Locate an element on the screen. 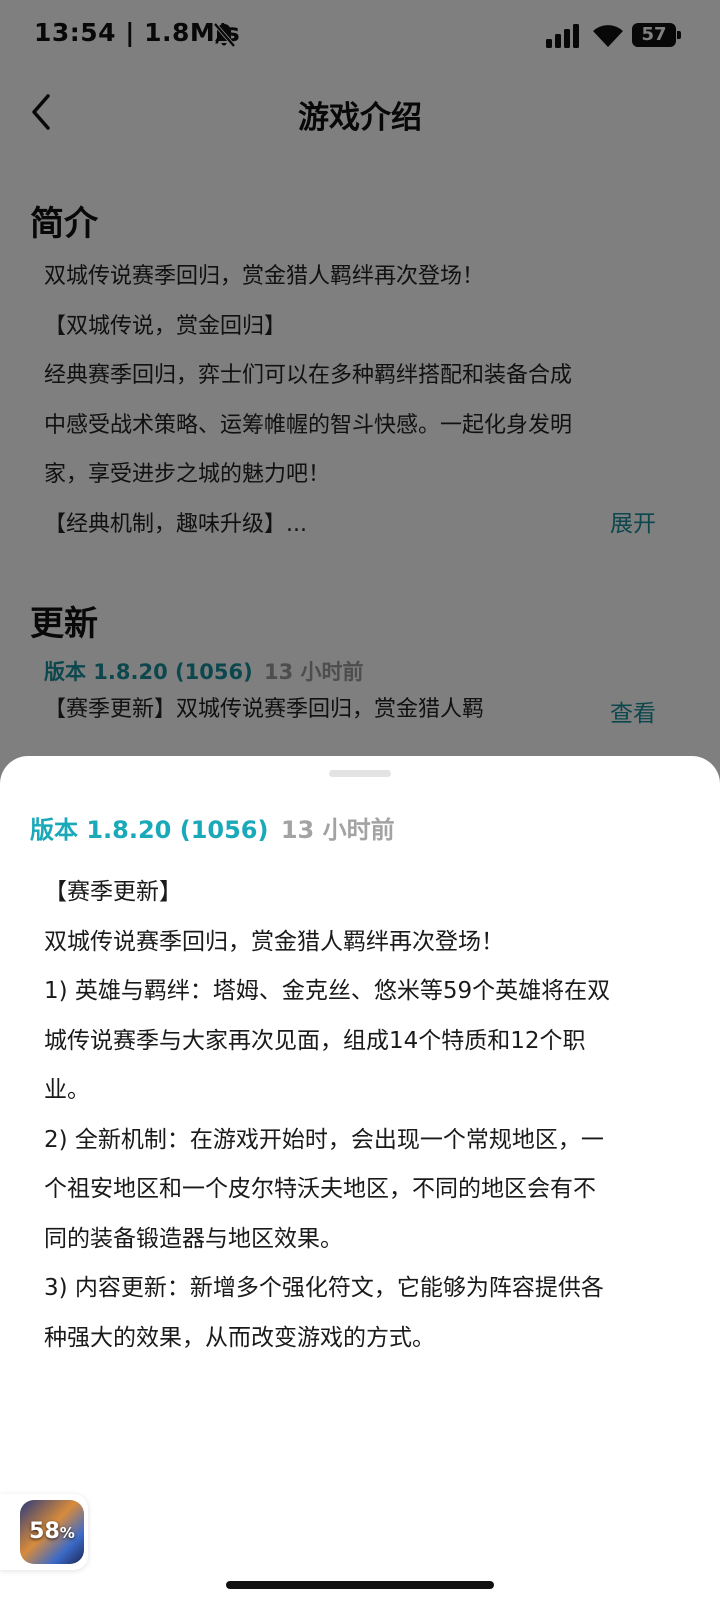 The height and width of the screenshot is (1600, 720). sheet-line: 城传说赛季与大家再次见面，组成14个特质和12个职 is located at coordinates (315, 1040).